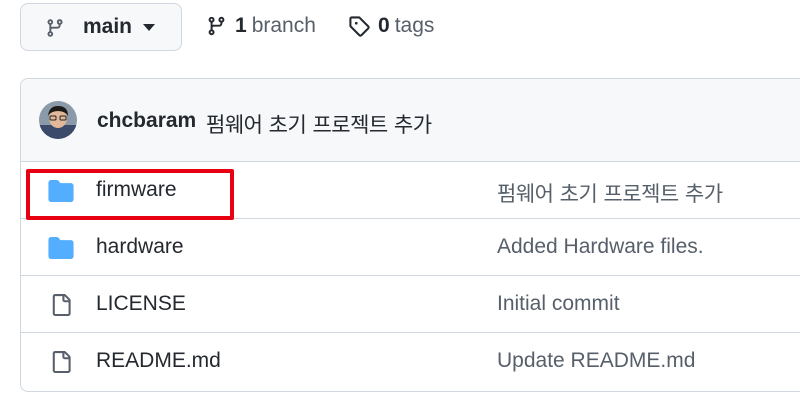  I want to click on tag-count: 0, so click(384, 25).